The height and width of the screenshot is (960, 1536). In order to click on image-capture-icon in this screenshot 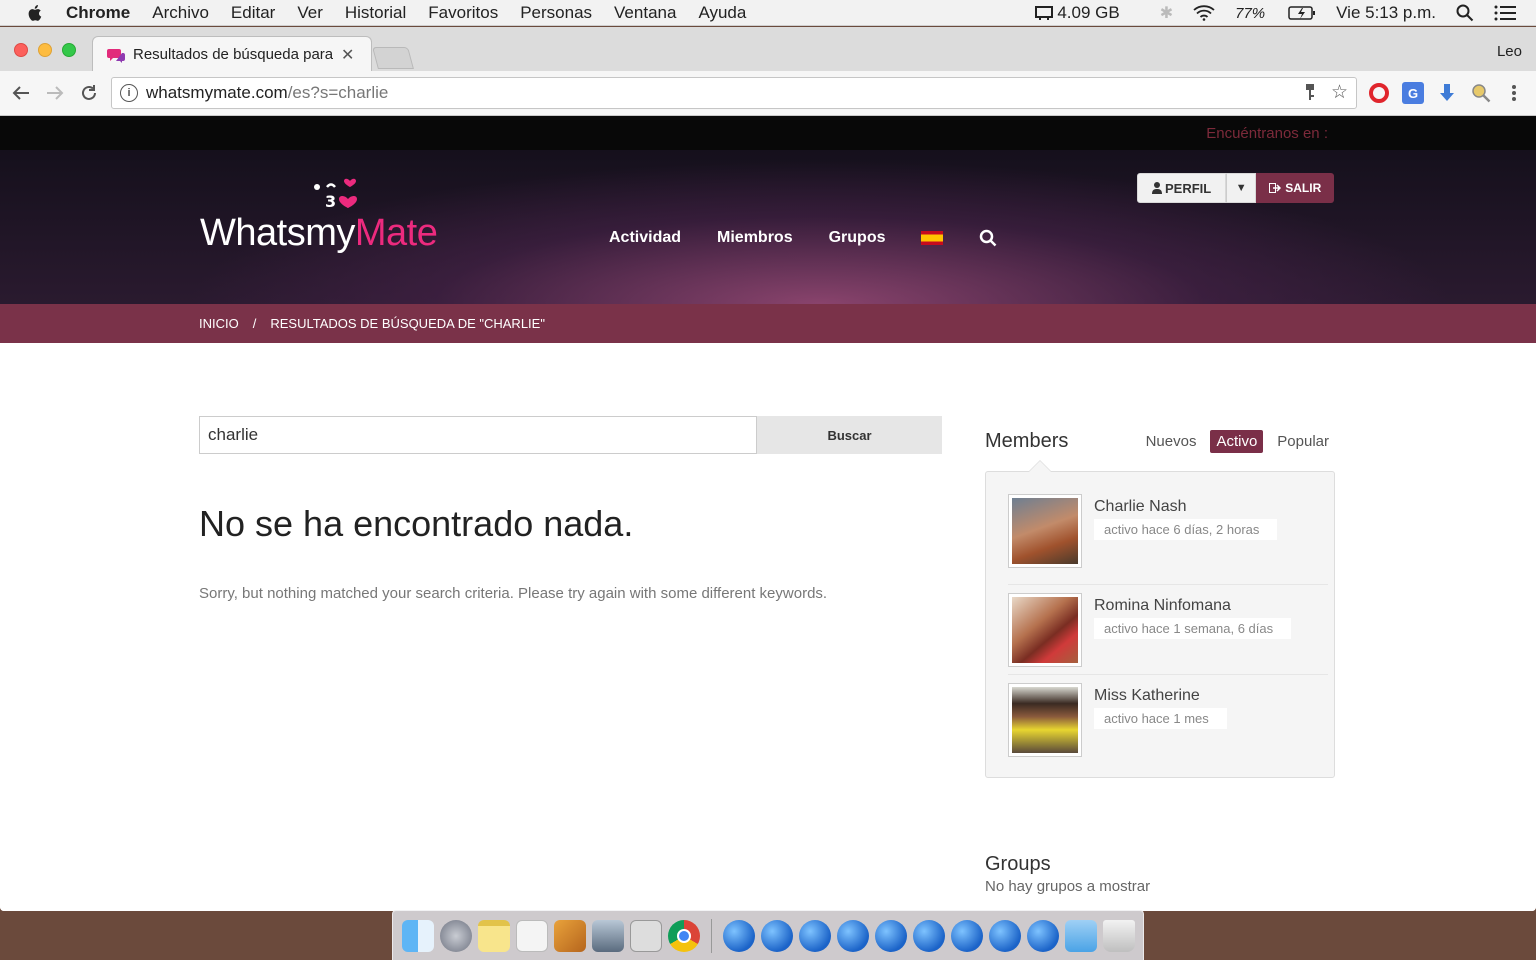, I will do `click(608, 935)`.